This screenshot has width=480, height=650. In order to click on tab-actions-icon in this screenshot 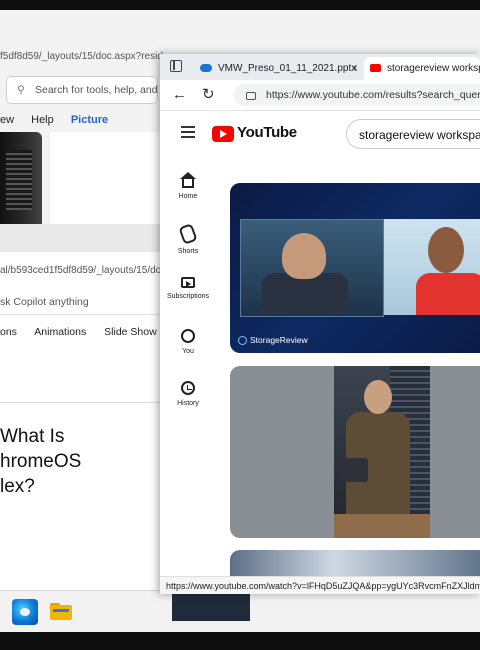, I will do `click(176, 66)`.